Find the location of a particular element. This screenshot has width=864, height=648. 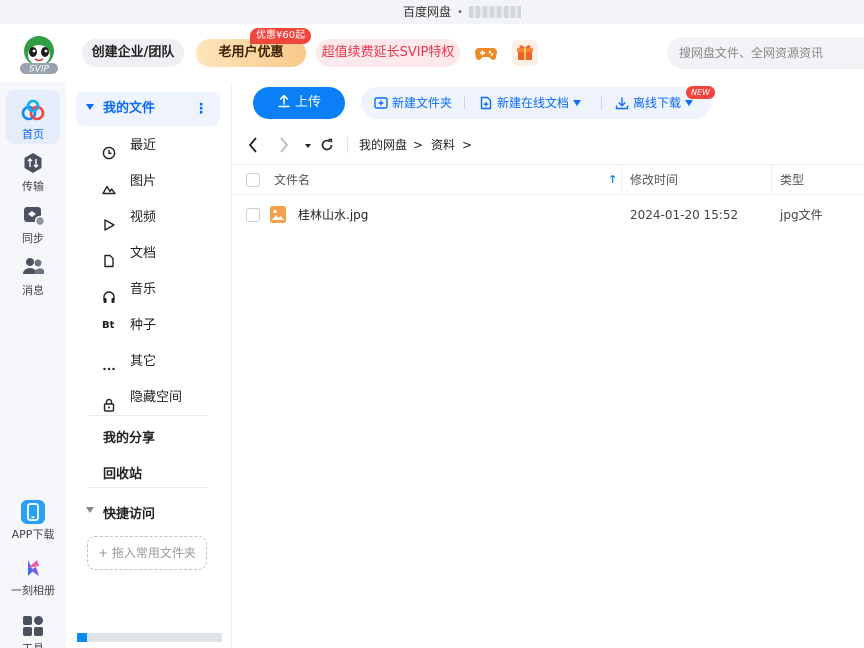

nav-message: 消息 is located at coordinates (33, 276).